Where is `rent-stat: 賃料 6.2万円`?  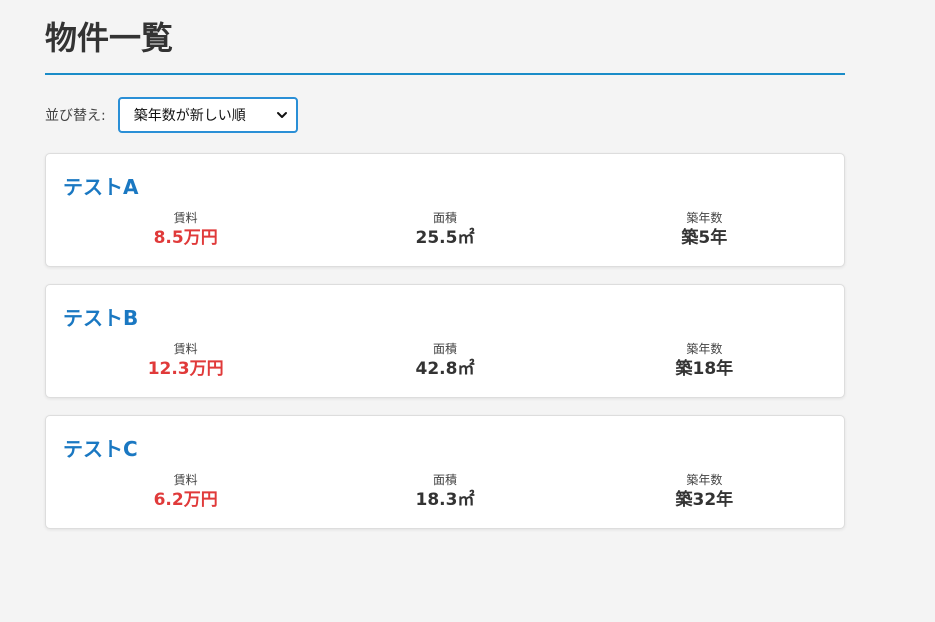 rent-stat: 賃料 6.2万円 is located at coordinates (185, 492).